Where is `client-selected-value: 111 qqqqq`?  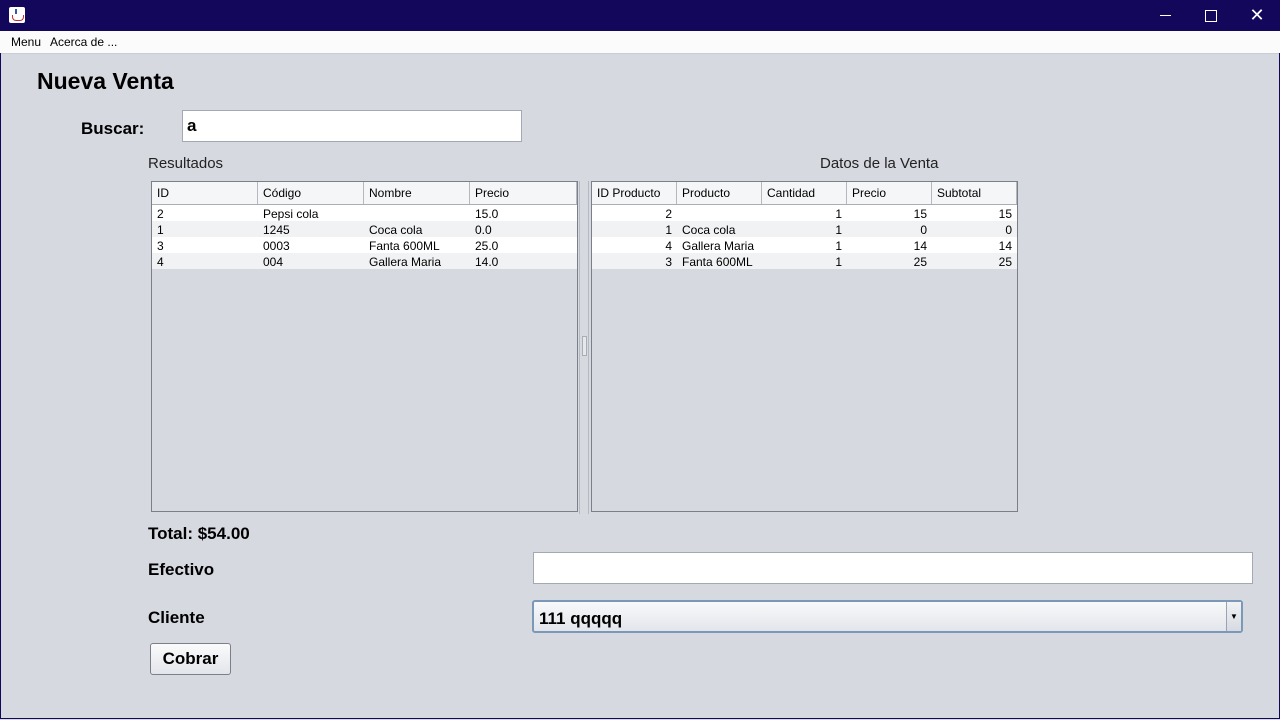
client-selected-value: 111 qqqqq is located at coordinates (581, 618).